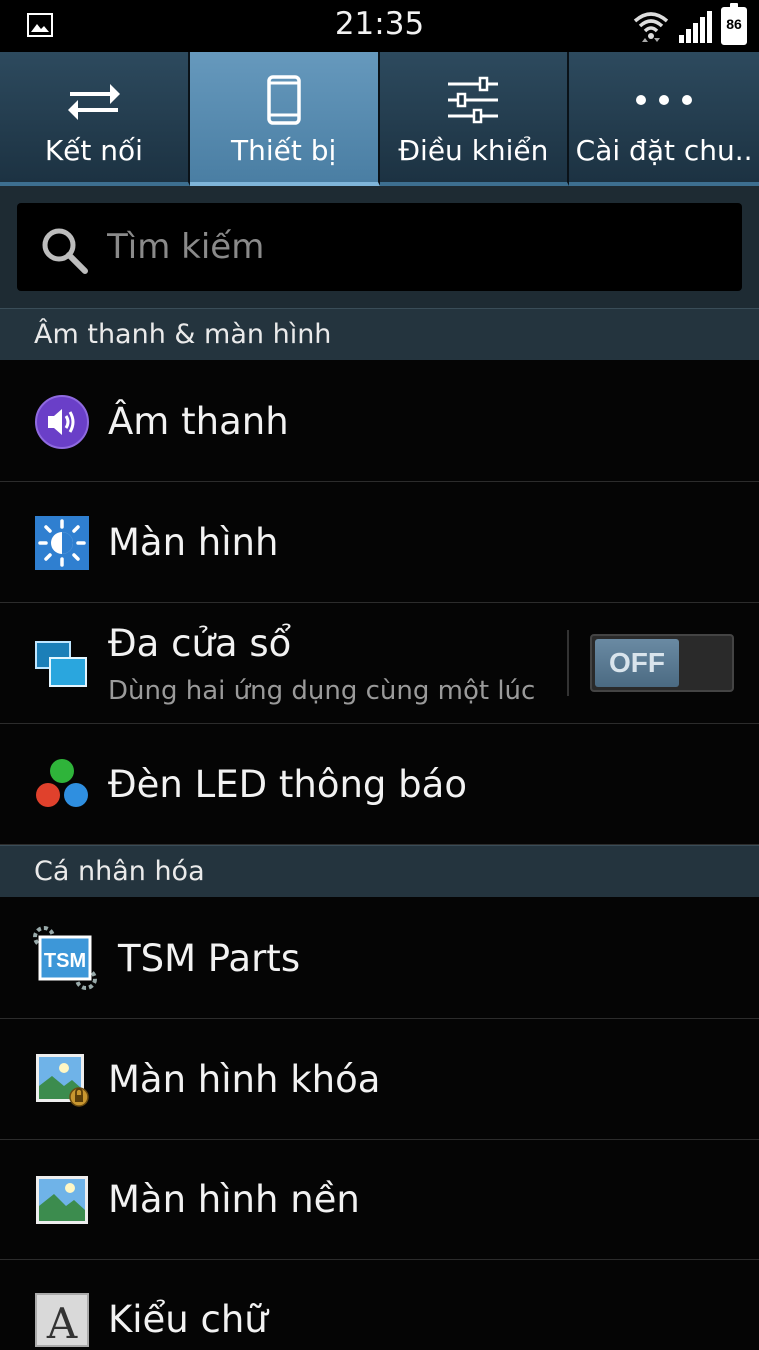 This screenshot has height=1350, width=759. Describe the element at coordinates (664, 150) in the screenshot. I see `tab-label: Cài đặt chu..` at that location.